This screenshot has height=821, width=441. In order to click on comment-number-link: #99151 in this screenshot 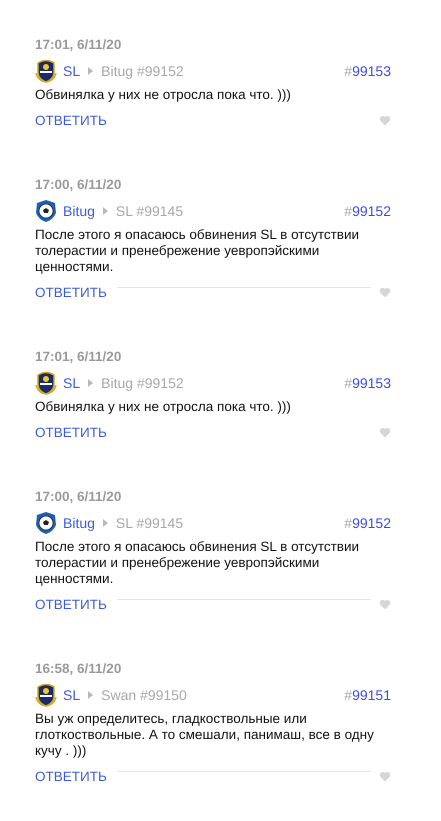, I will do `click(367, 695)`.